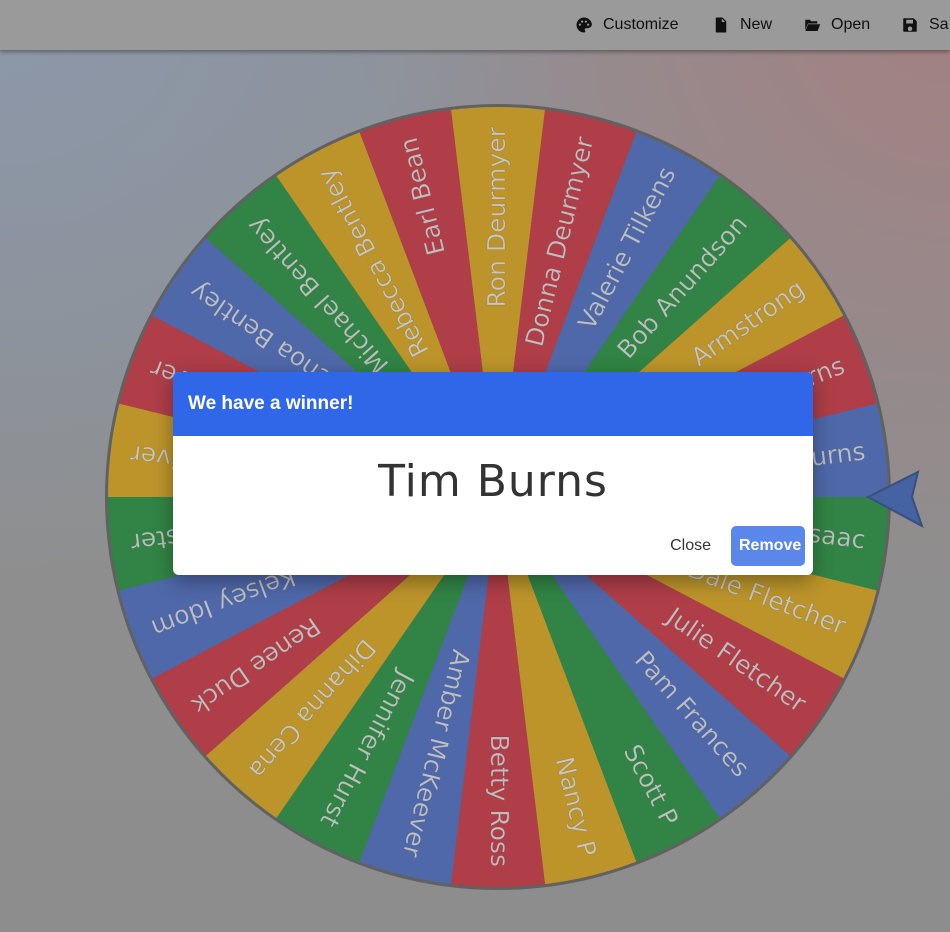 The height and width of the screenshot is (932, 950). I want to click on save-button: Sa, so click(925, 25).